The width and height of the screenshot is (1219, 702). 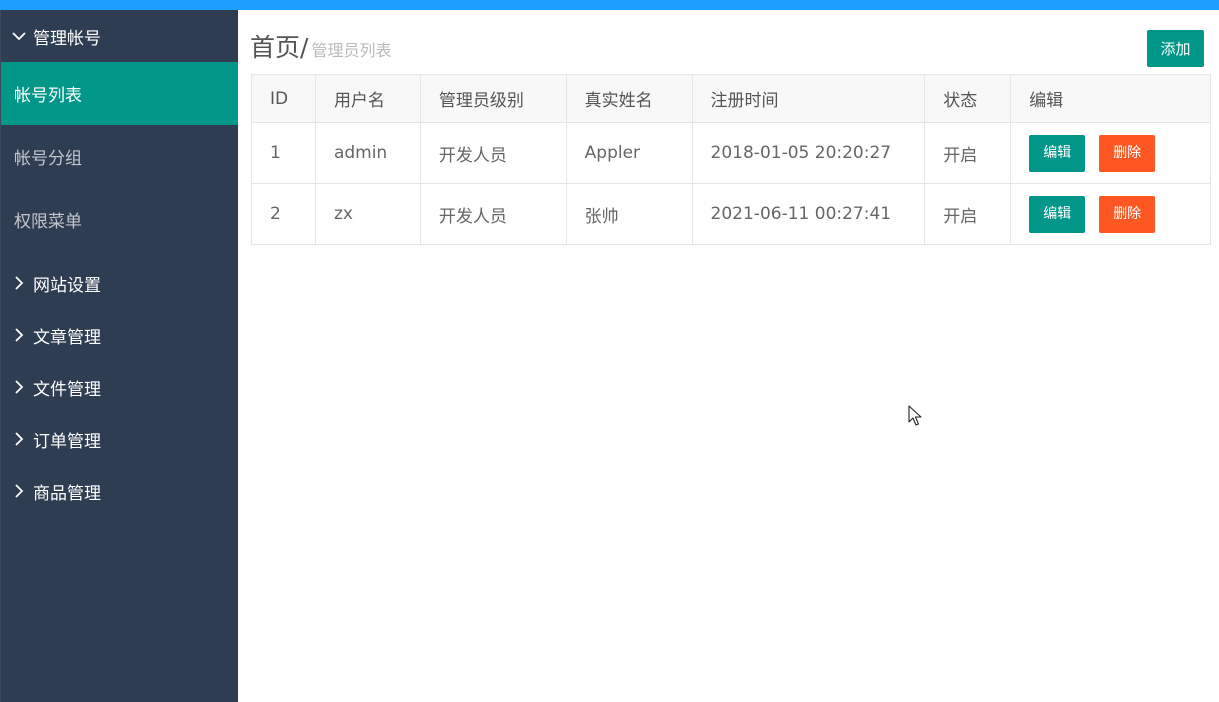 What do you see at coordinates (119, 387) in the screenshot?
I see `sidebar-group-files: 文件管理` at bounding box center [119, 387].